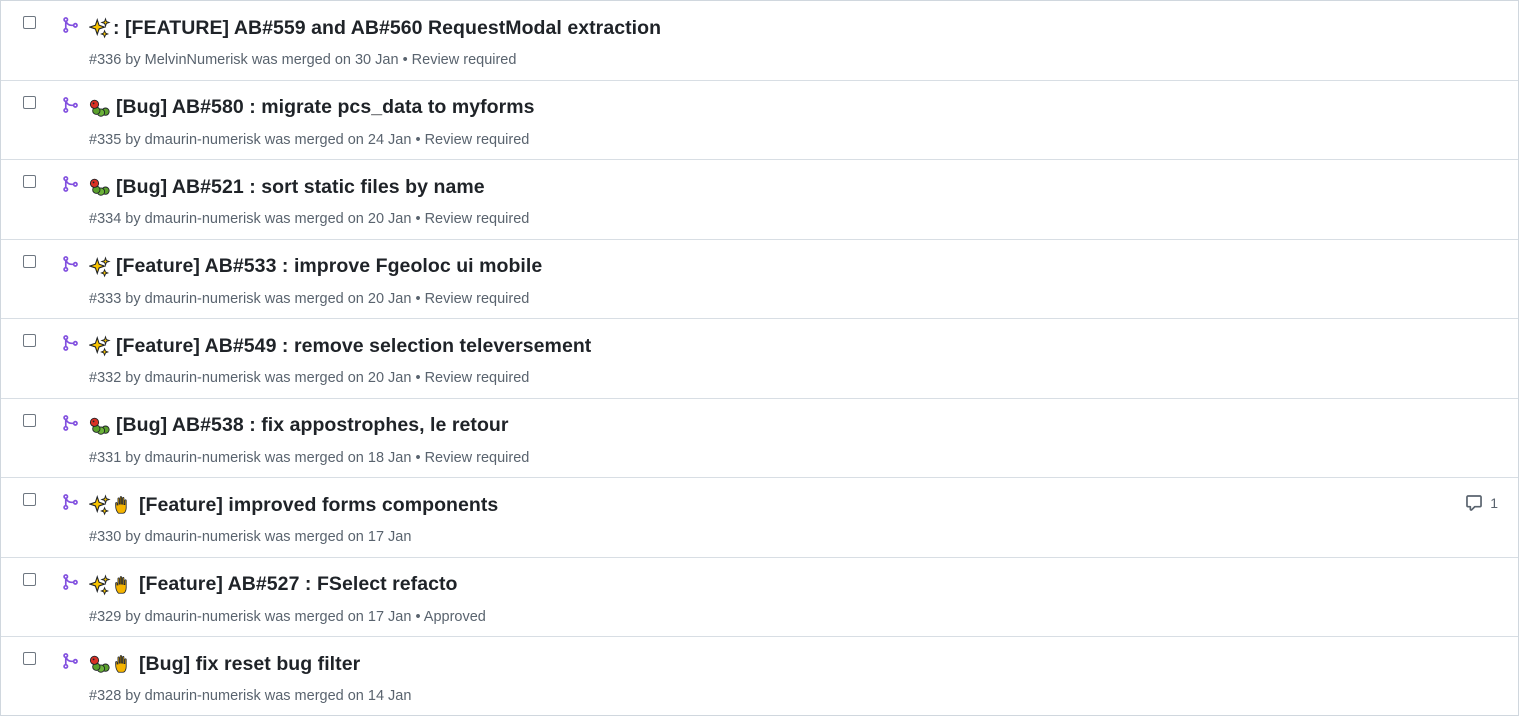  Describe the element at coordinates (338, 139) in the screenshot. I see `merged-text: was merged on 24 Jan` at that location.